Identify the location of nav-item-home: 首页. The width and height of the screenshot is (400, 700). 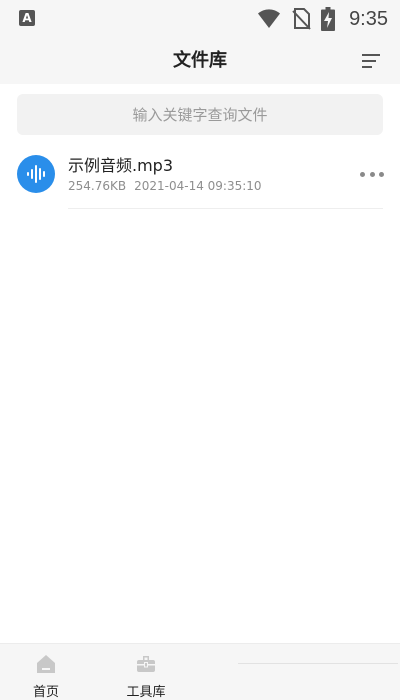
(46, 672).